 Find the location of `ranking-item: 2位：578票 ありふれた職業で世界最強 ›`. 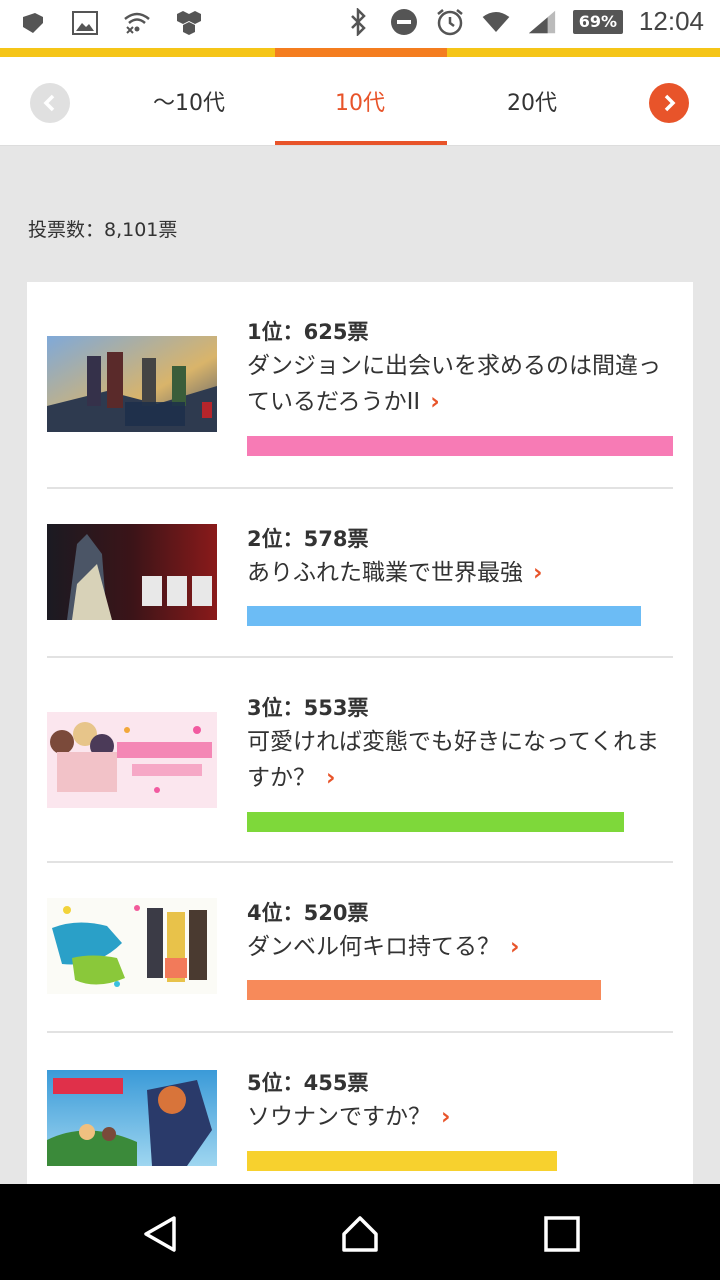

ranking-item: 2位：578票 ありふれた職業で世界最強 › is located at coordinates (360, 573).